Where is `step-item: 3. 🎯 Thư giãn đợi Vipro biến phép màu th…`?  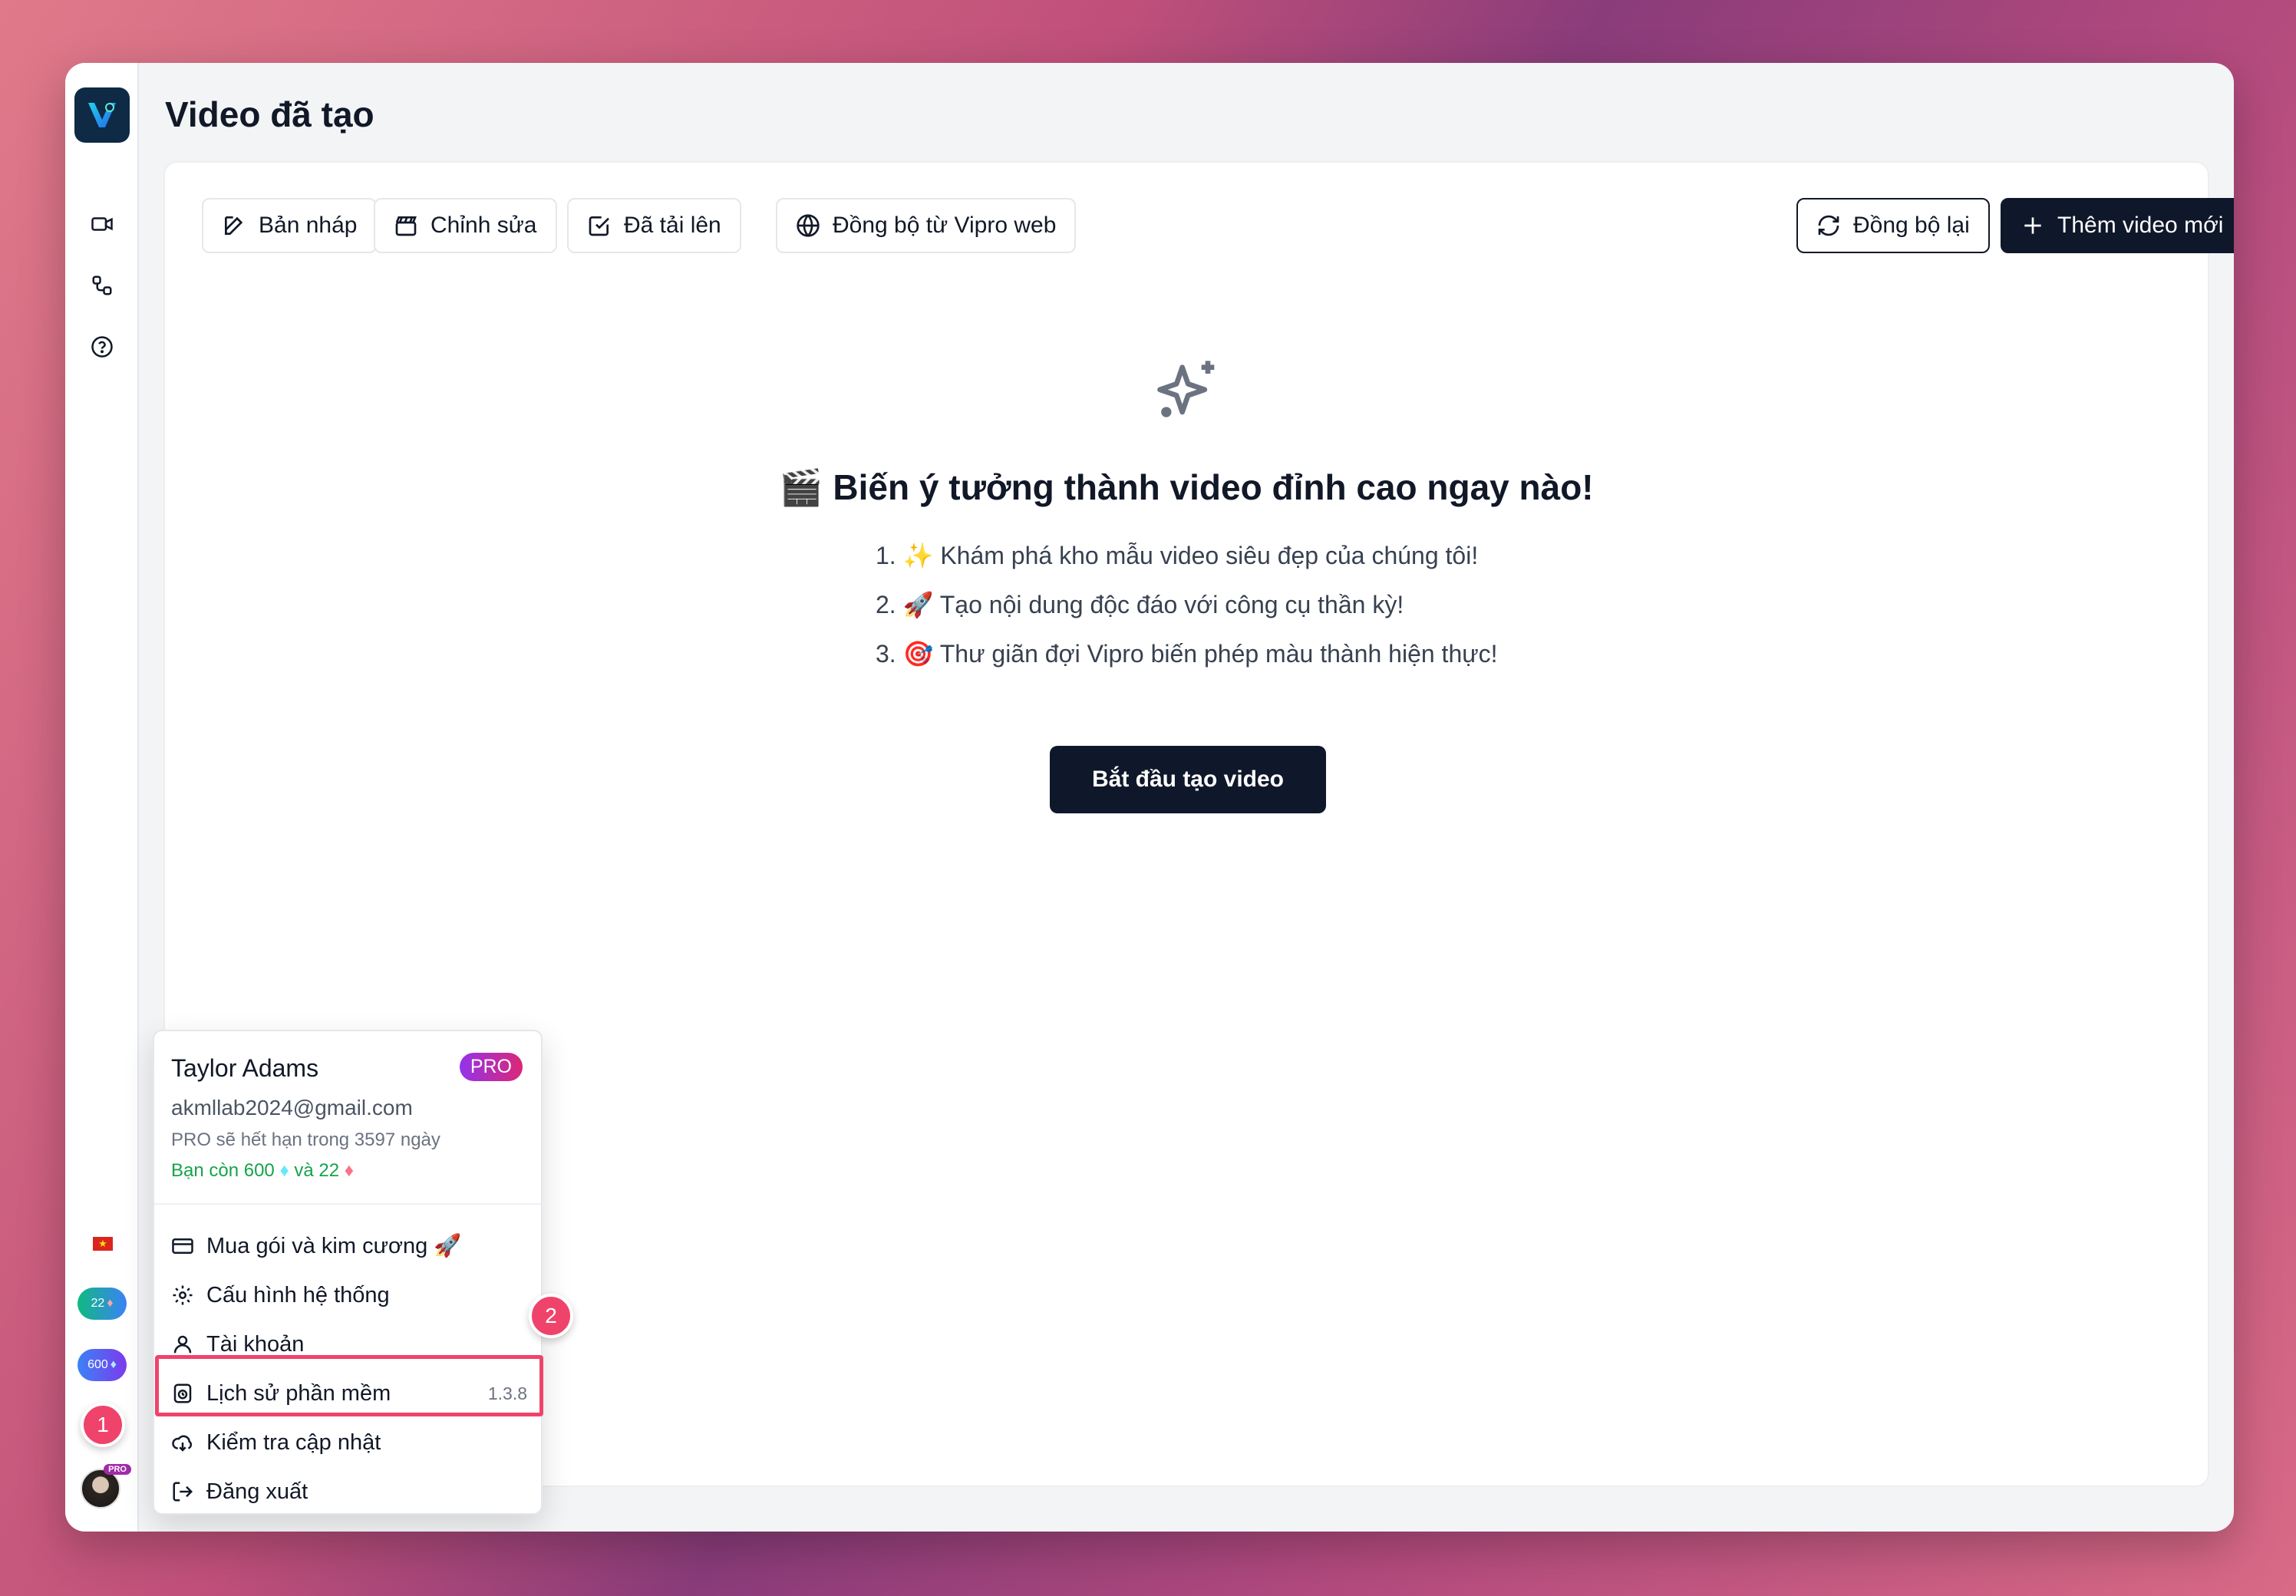 step-item: 3. 🎯 Thư giãn đợi Vipro biến phép màu th… is located at coordinates (1187, 654).